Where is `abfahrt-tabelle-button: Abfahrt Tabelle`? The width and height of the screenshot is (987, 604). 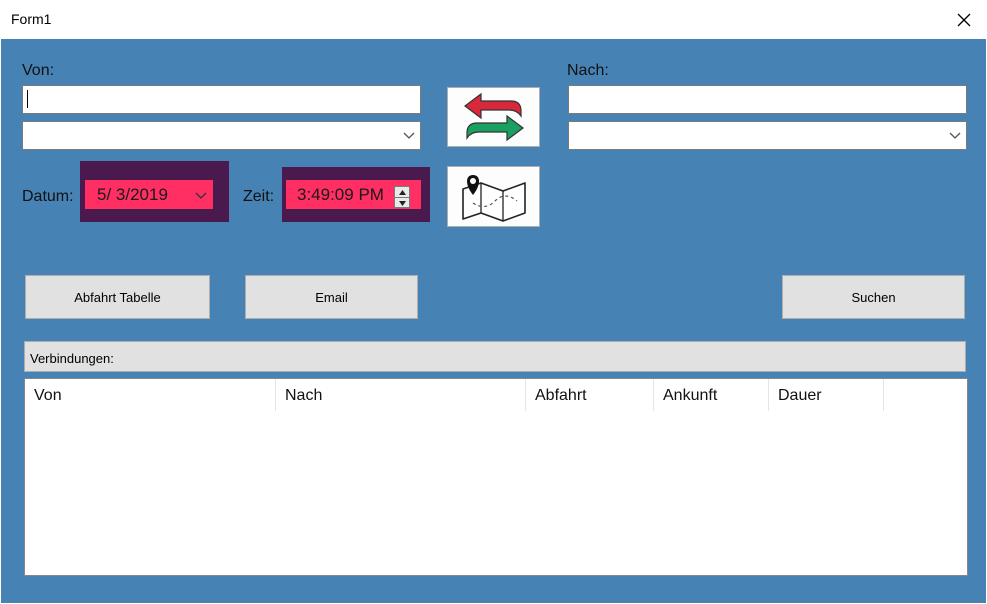
abfahrt-tabelle-button: Abfahrt Tabelle is located at coordinates (117, 297).